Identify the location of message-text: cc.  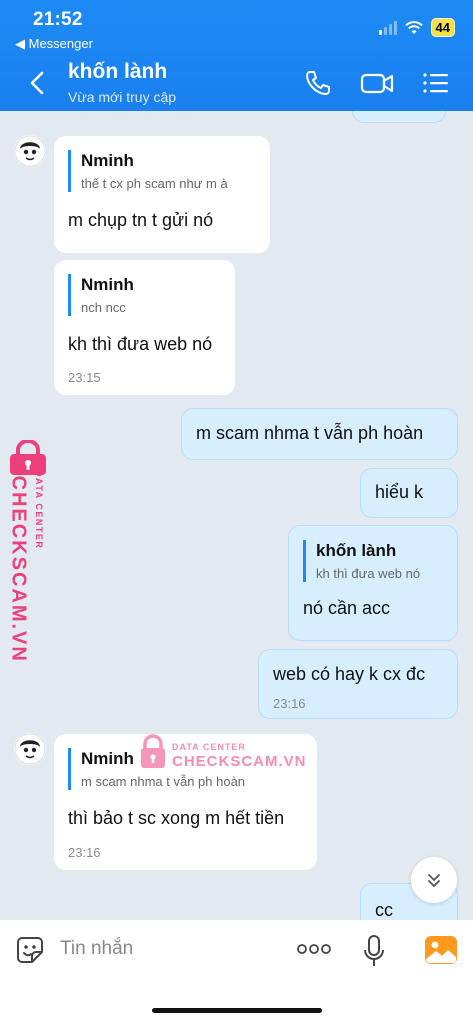
(384, 910).